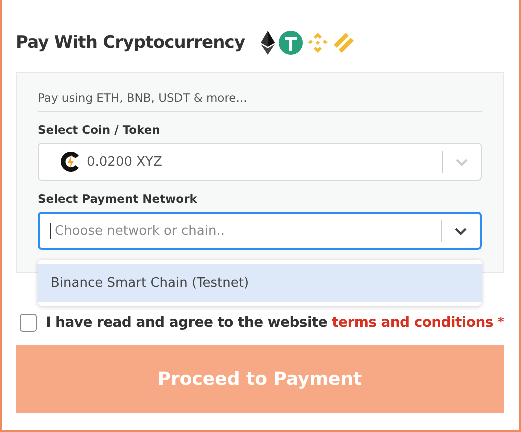  What do you see at coordinates (29, 323) in the screenshot?
I see `agree-checkbox` at bounding box center [29, 323].